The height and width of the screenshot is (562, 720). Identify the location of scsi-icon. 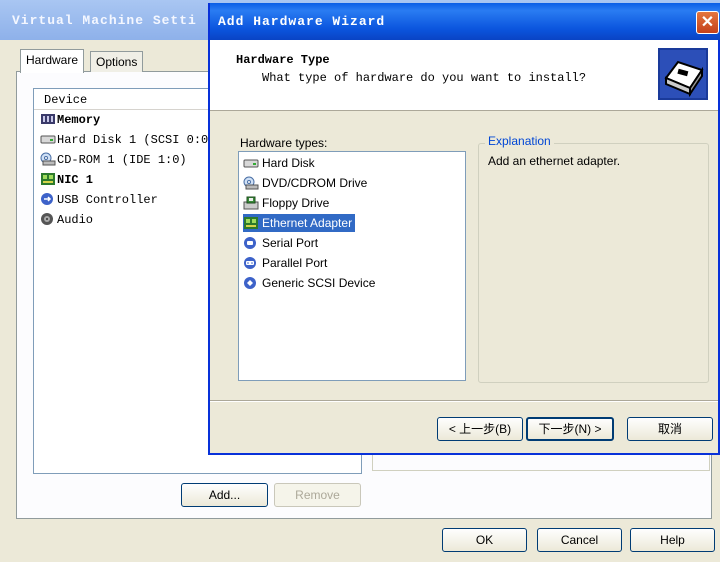
(250, 283).